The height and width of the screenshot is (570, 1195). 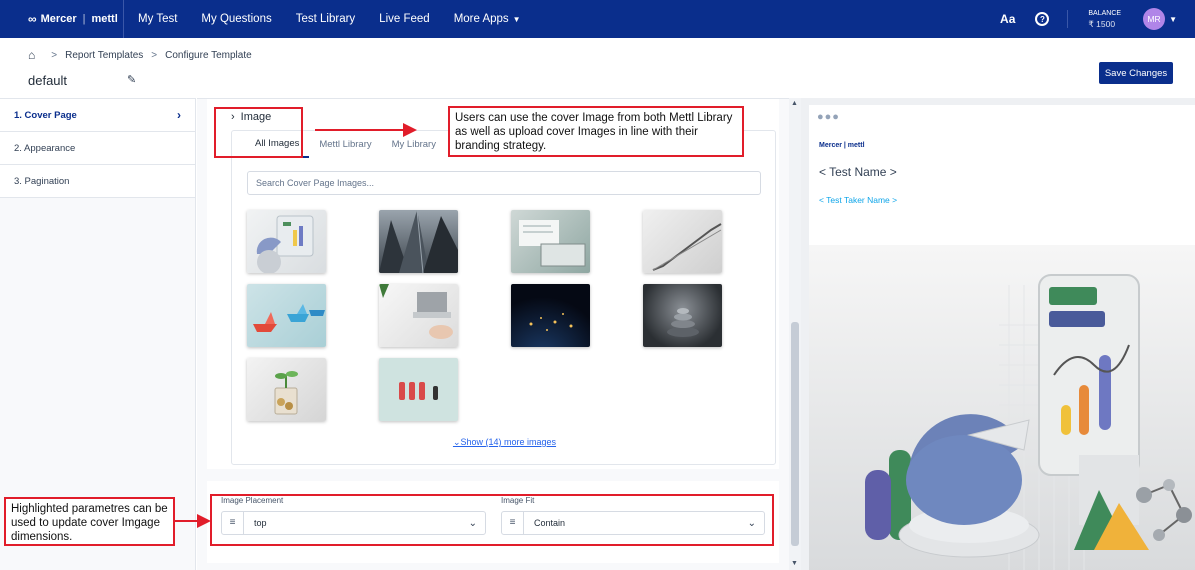 I want to click on home-icon: ⌂, so click(x=31, y=55).